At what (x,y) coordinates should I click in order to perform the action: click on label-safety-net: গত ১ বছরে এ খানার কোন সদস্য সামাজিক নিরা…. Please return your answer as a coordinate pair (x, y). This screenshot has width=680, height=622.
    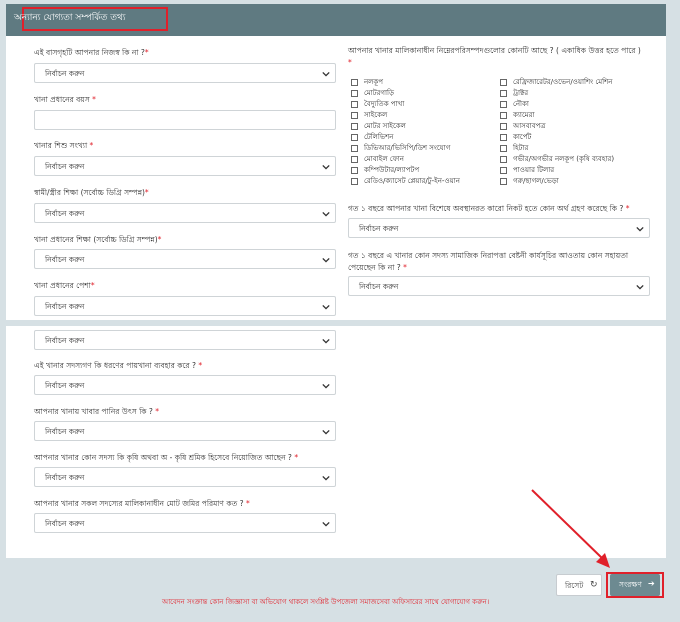
    Looking at the image, I should click on (488, 255).